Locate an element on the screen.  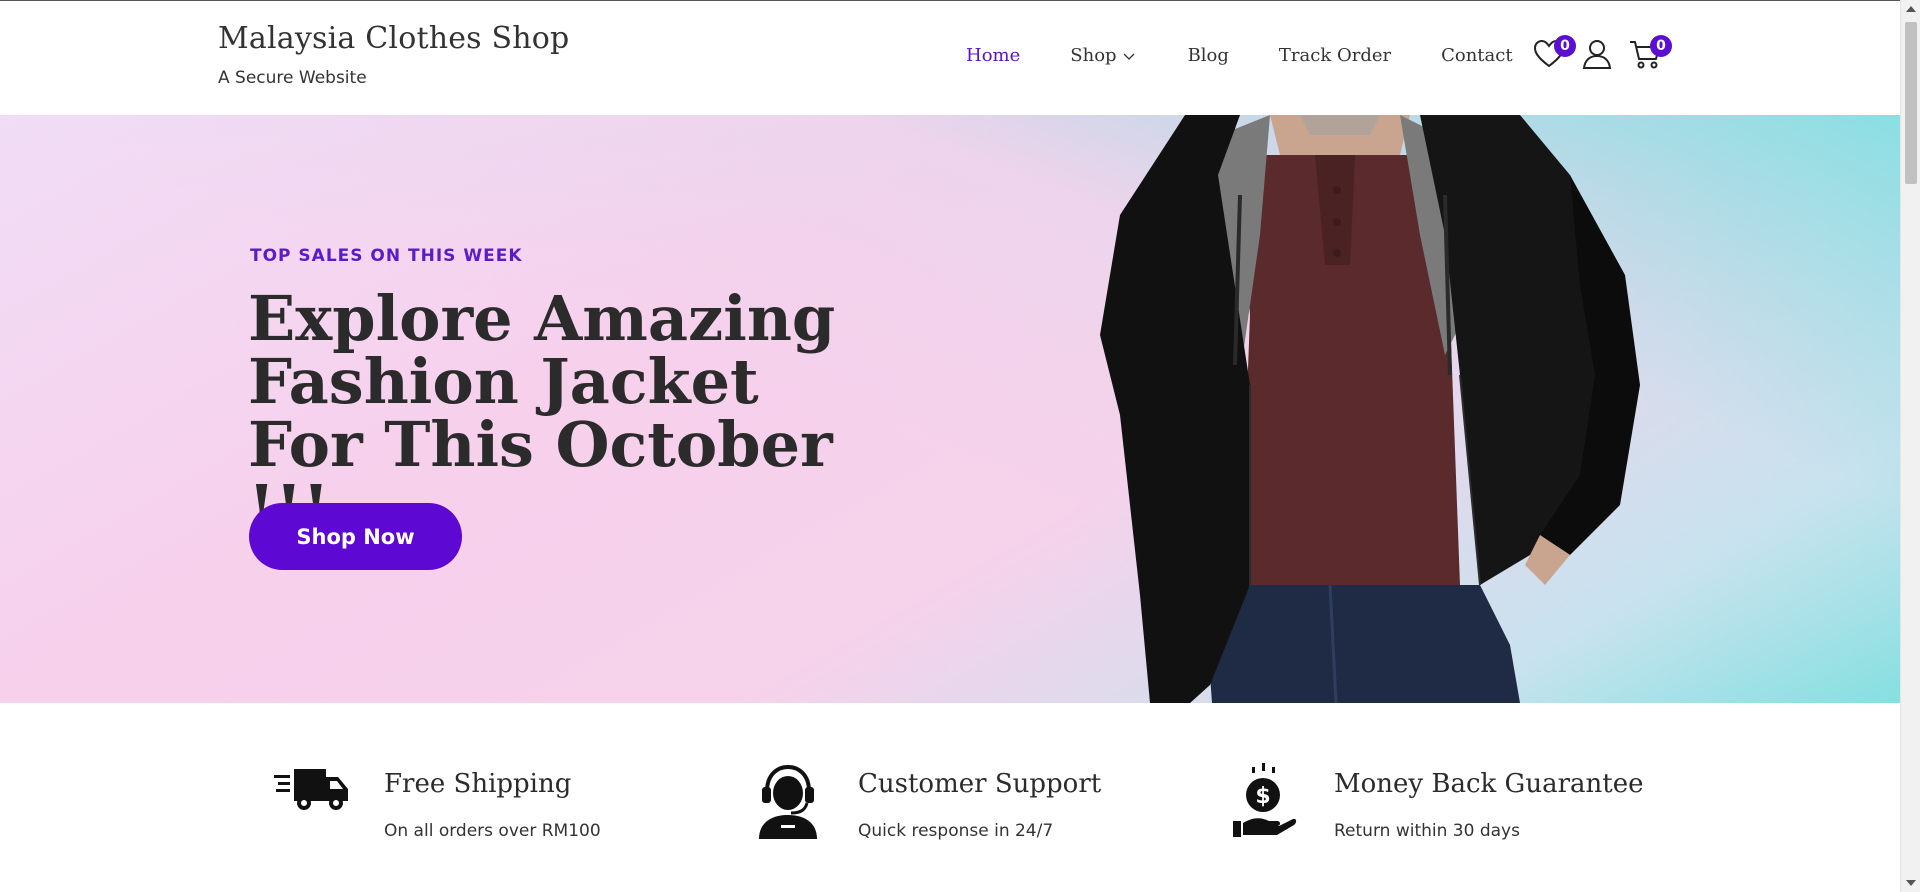
feature-title: Customer Support is located at coordinates (980, 784).